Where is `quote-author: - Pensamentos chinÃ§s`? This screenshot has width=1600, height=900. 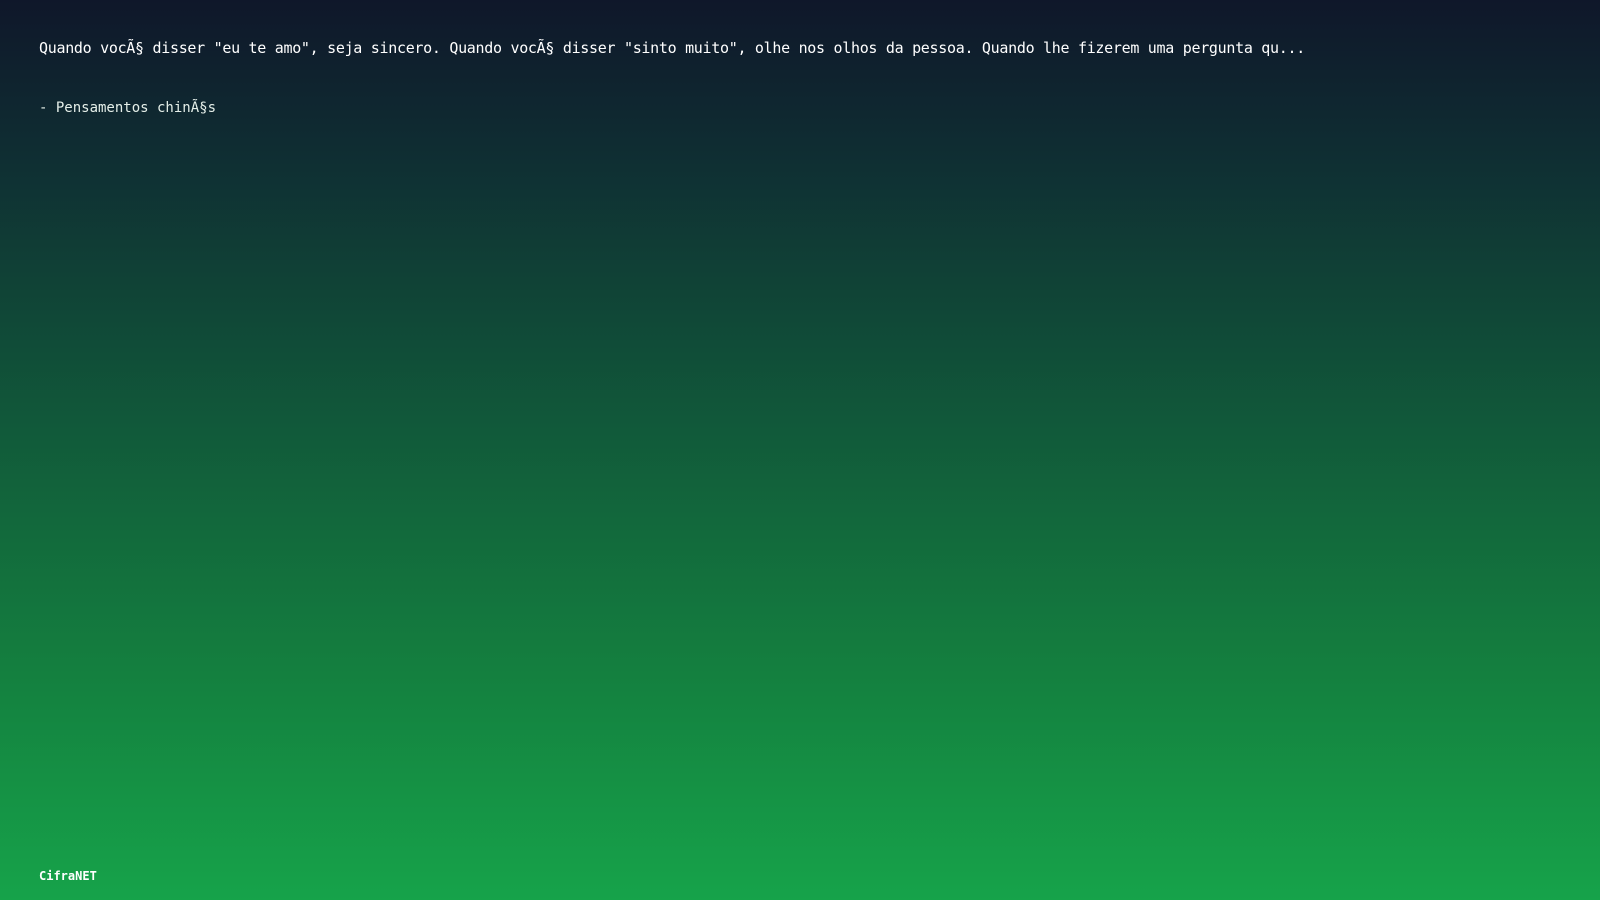 quote-author: - Pensamentos chinÃ§s is located at coordinates (128, 108).